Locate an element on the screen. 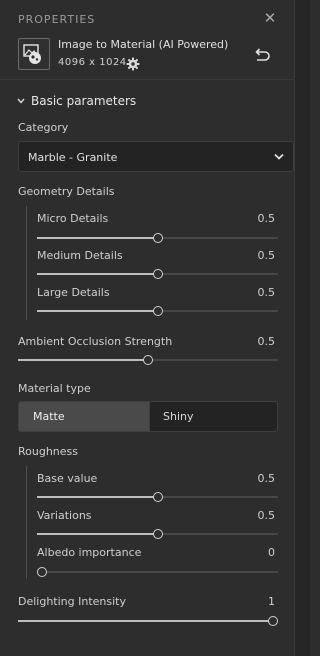  panel-title: PROPERTIES is located at coordinates (57, 19).